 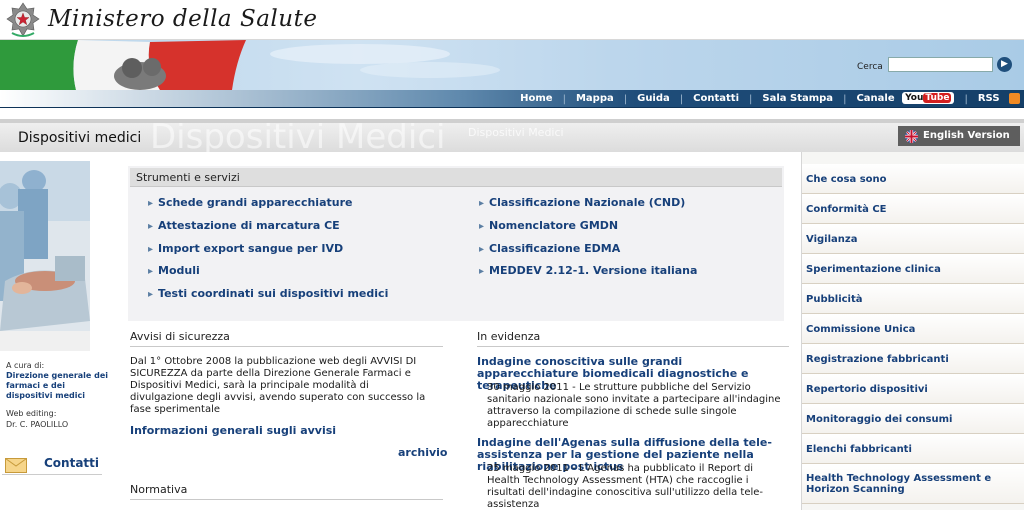 What do you see at coordinates (911, 136) in the screenshot?
I see `uk-flag-icon` at bounding box center [911, 136].